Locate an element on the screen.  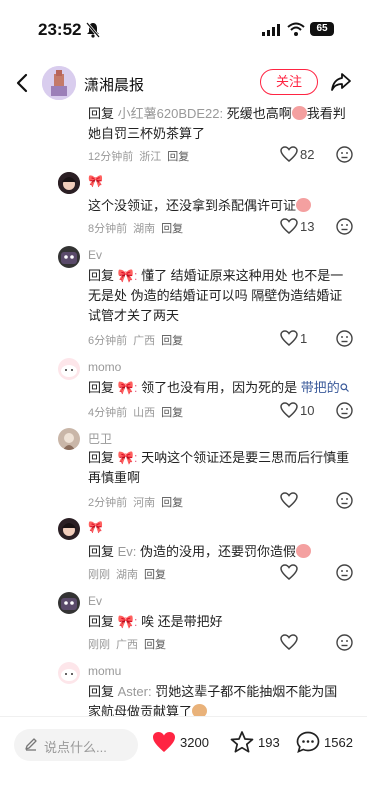
comment-meta: 8分钟前 湖南 回复 is located at coordinates (136, 229).